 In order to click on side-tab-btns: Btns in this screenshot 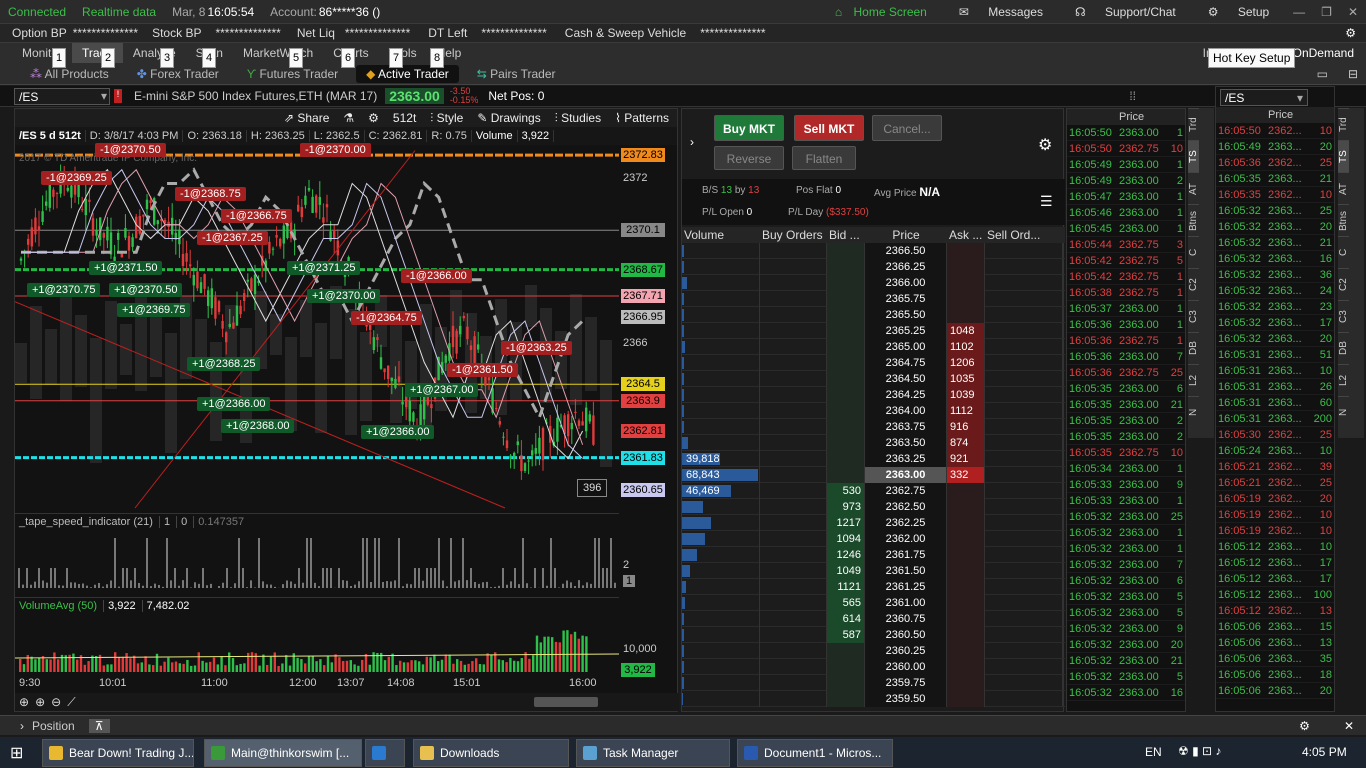, I will do `click(1193, 220)`.